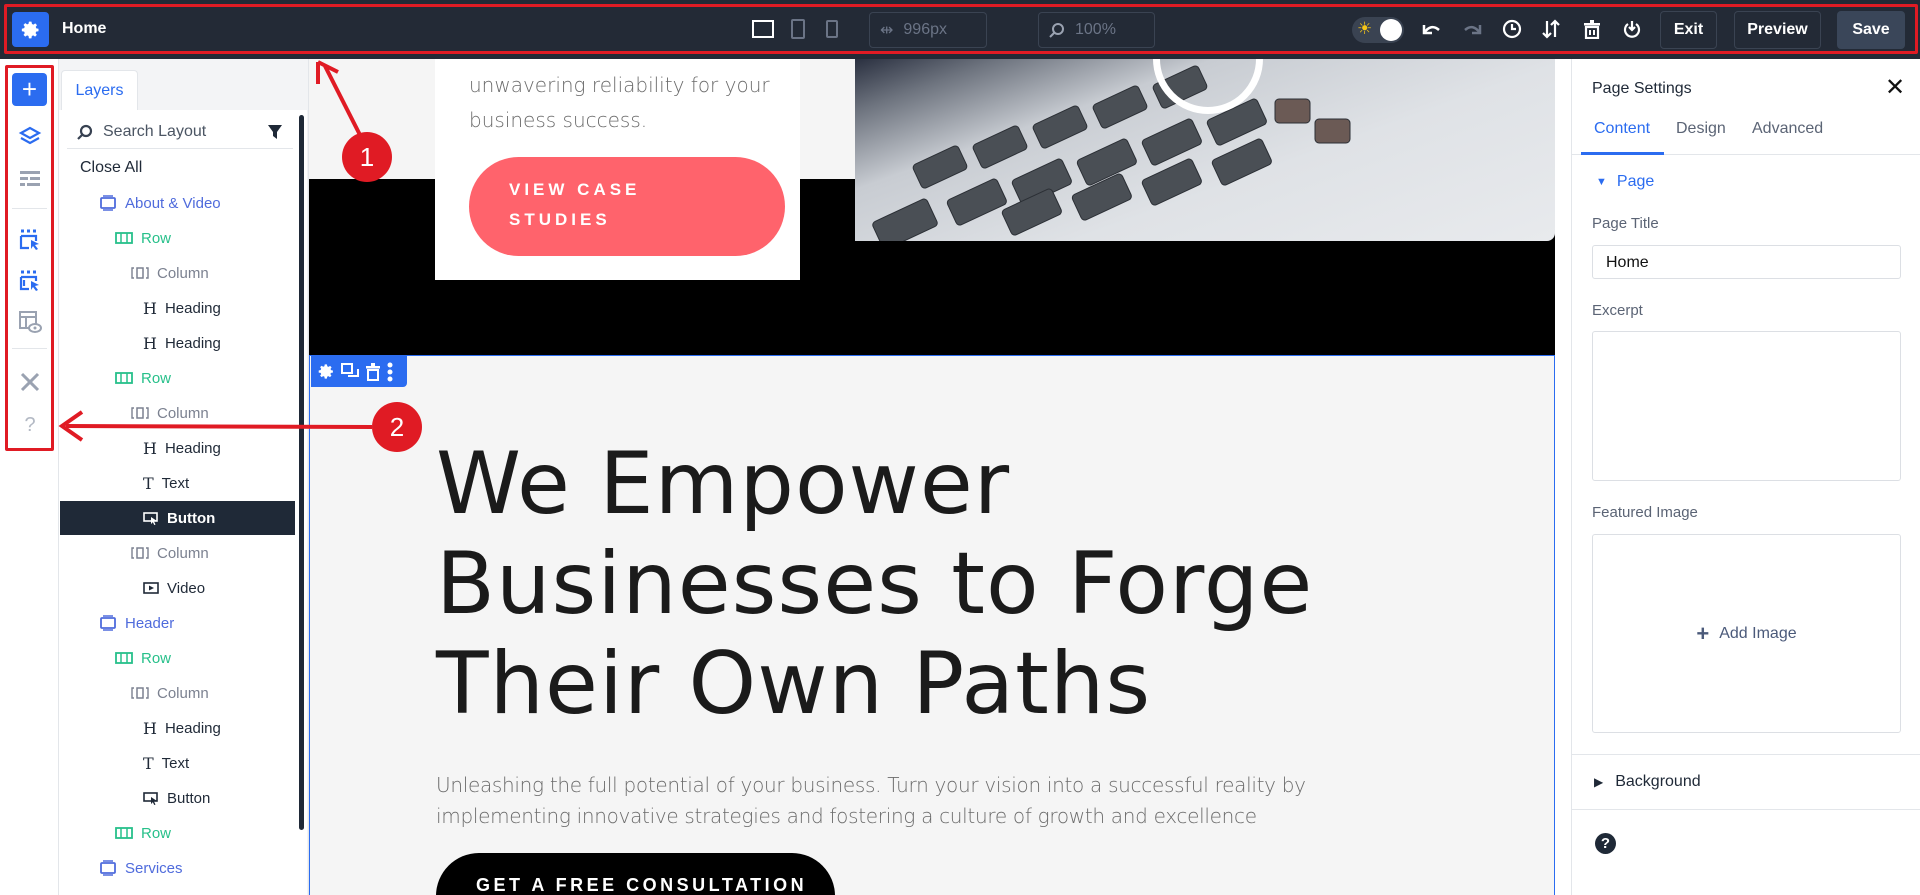  I want to click on layers-scrollbar, so click(301, 472).